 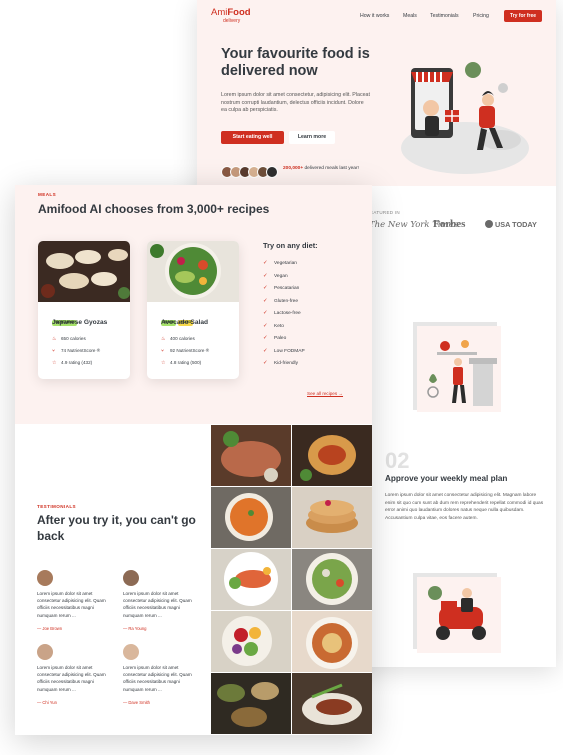 What do you see at coordinates (321, 168) in the screenshot?
I see `delivered-meals-stat: 200,000+ delivered meals last year!` at bounding box center [321, 168].